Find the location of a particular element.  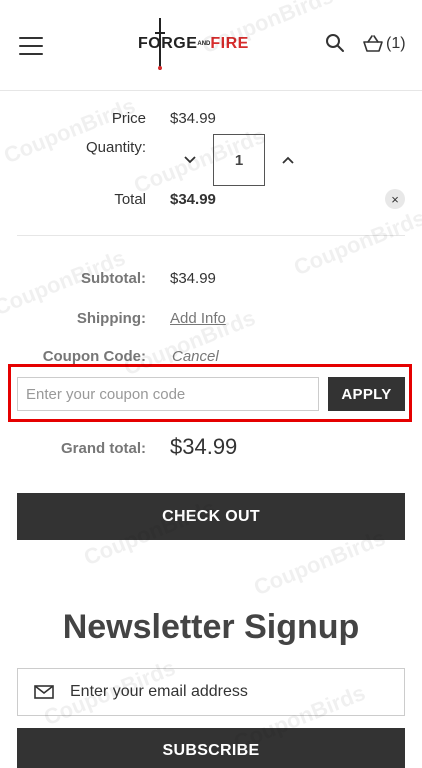

chevron-up-icon is located at coordinates (288, 160).